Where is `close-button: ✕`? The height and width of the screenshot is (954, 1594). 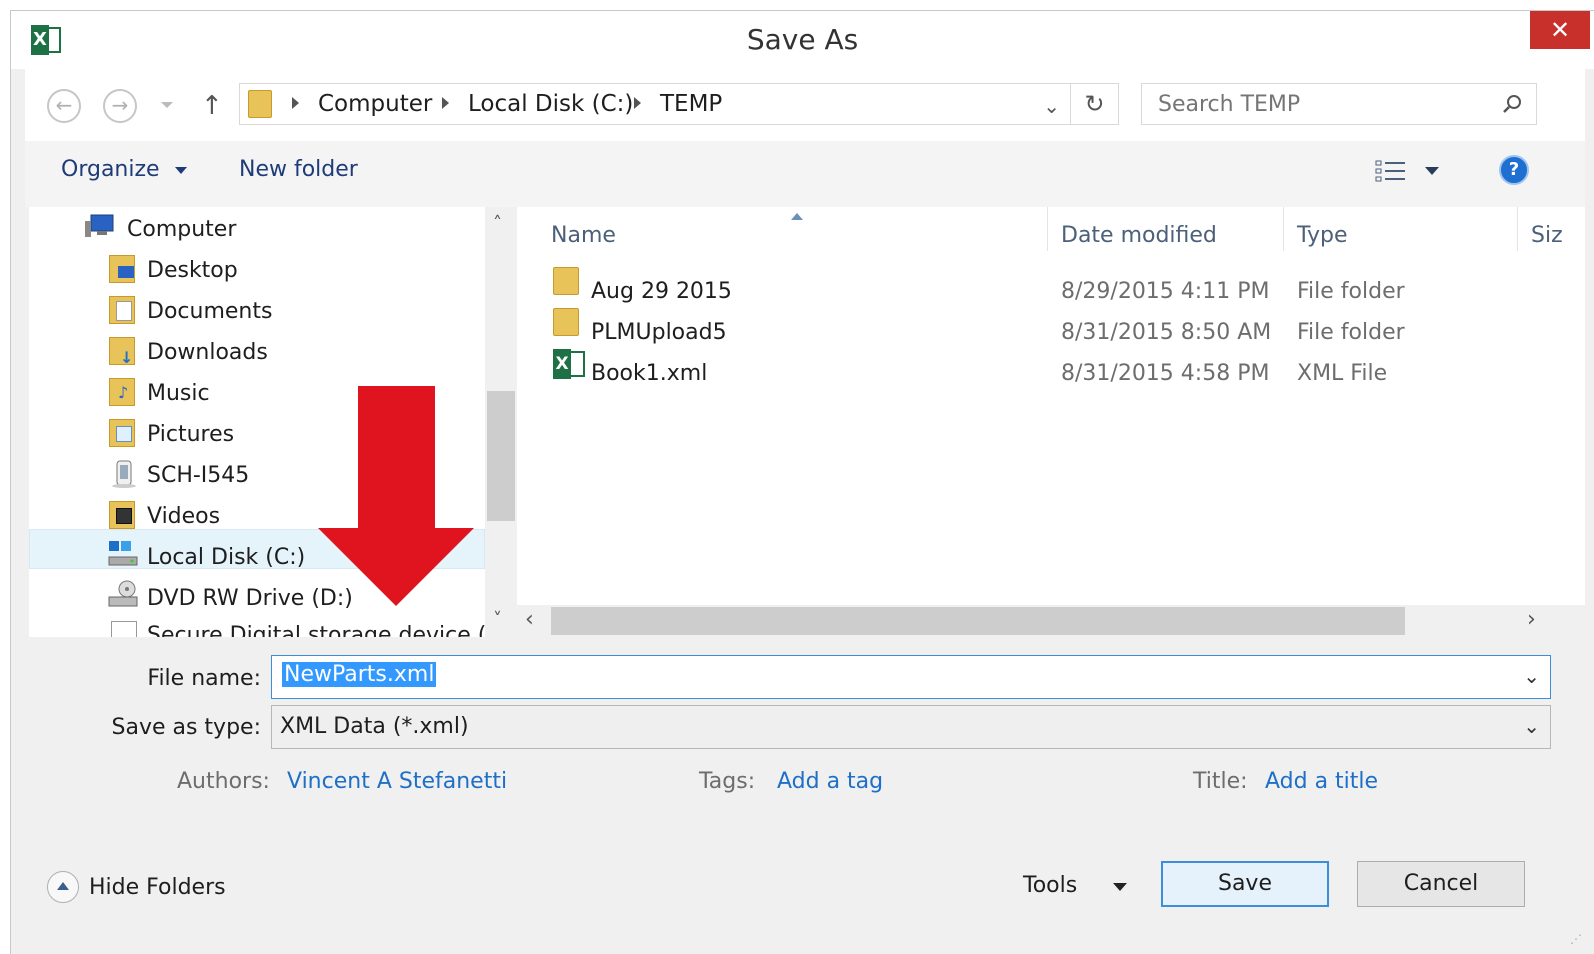 close-button: ✕ is located at coordinates (1560, 30).